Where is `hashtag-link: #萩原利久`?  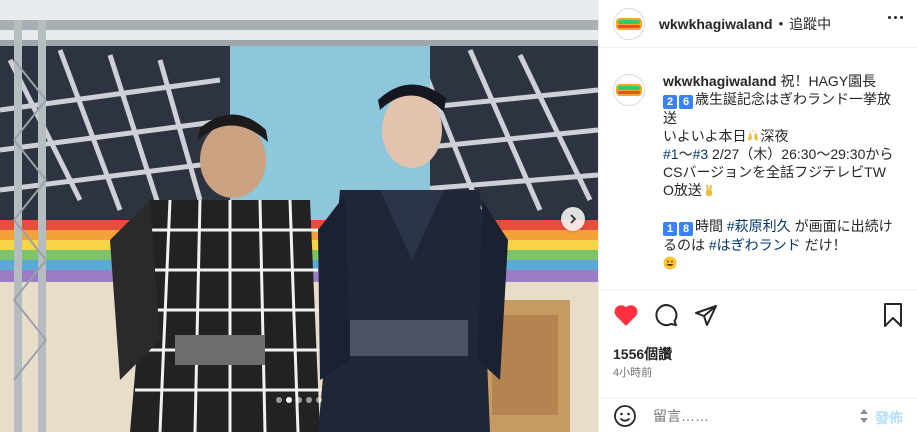 hashtag-link: #萩原利久 is located at coordinates (759, 226).